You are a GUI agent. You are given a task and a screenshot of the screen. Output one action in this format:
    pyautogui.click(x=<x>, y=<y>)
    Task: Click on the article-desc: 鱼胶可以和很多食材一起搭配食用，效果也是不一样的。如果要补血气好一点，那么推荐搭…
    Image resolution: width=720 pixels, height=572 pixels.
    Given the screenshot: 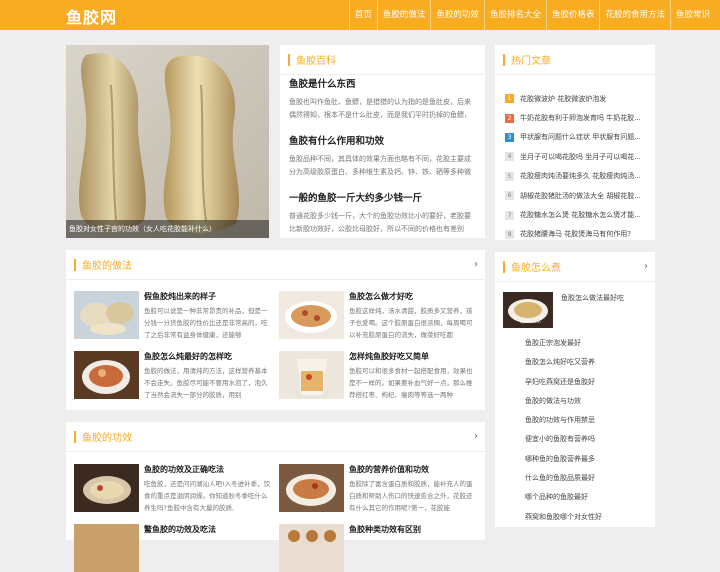 What is the action you would take?
    pyautogui.click(x=411, y=383)
    